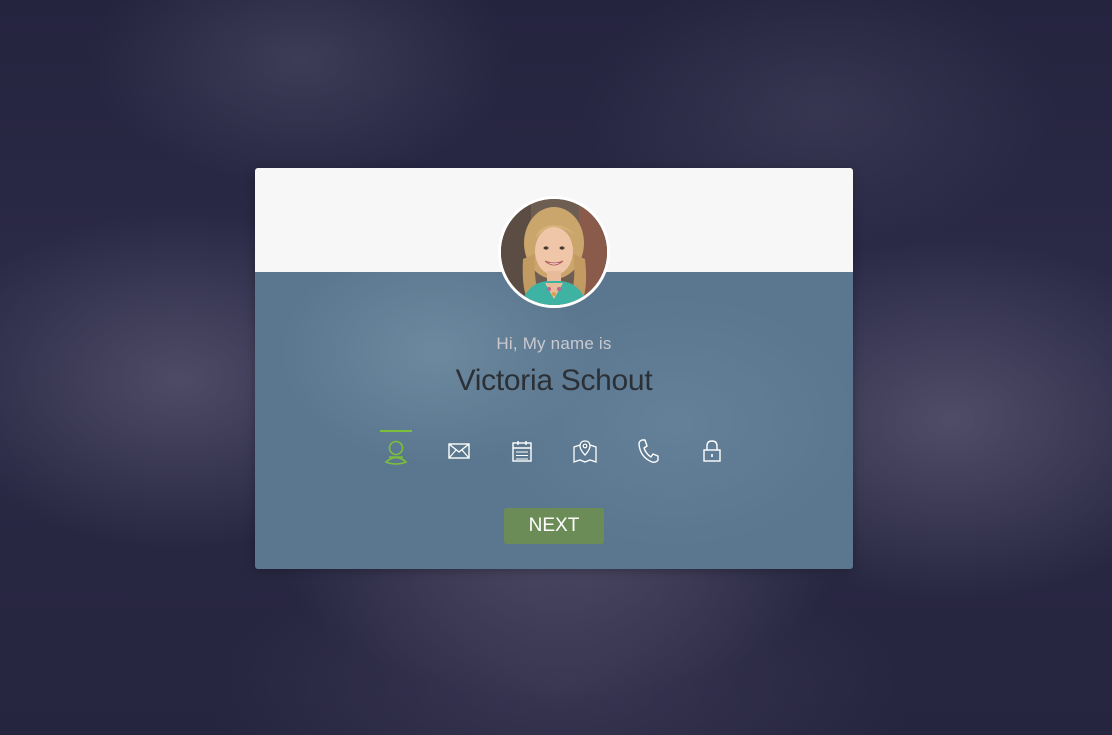 This screenshot has width=1112, height=735. I want to click on calendar-icon, so click(522, 451).